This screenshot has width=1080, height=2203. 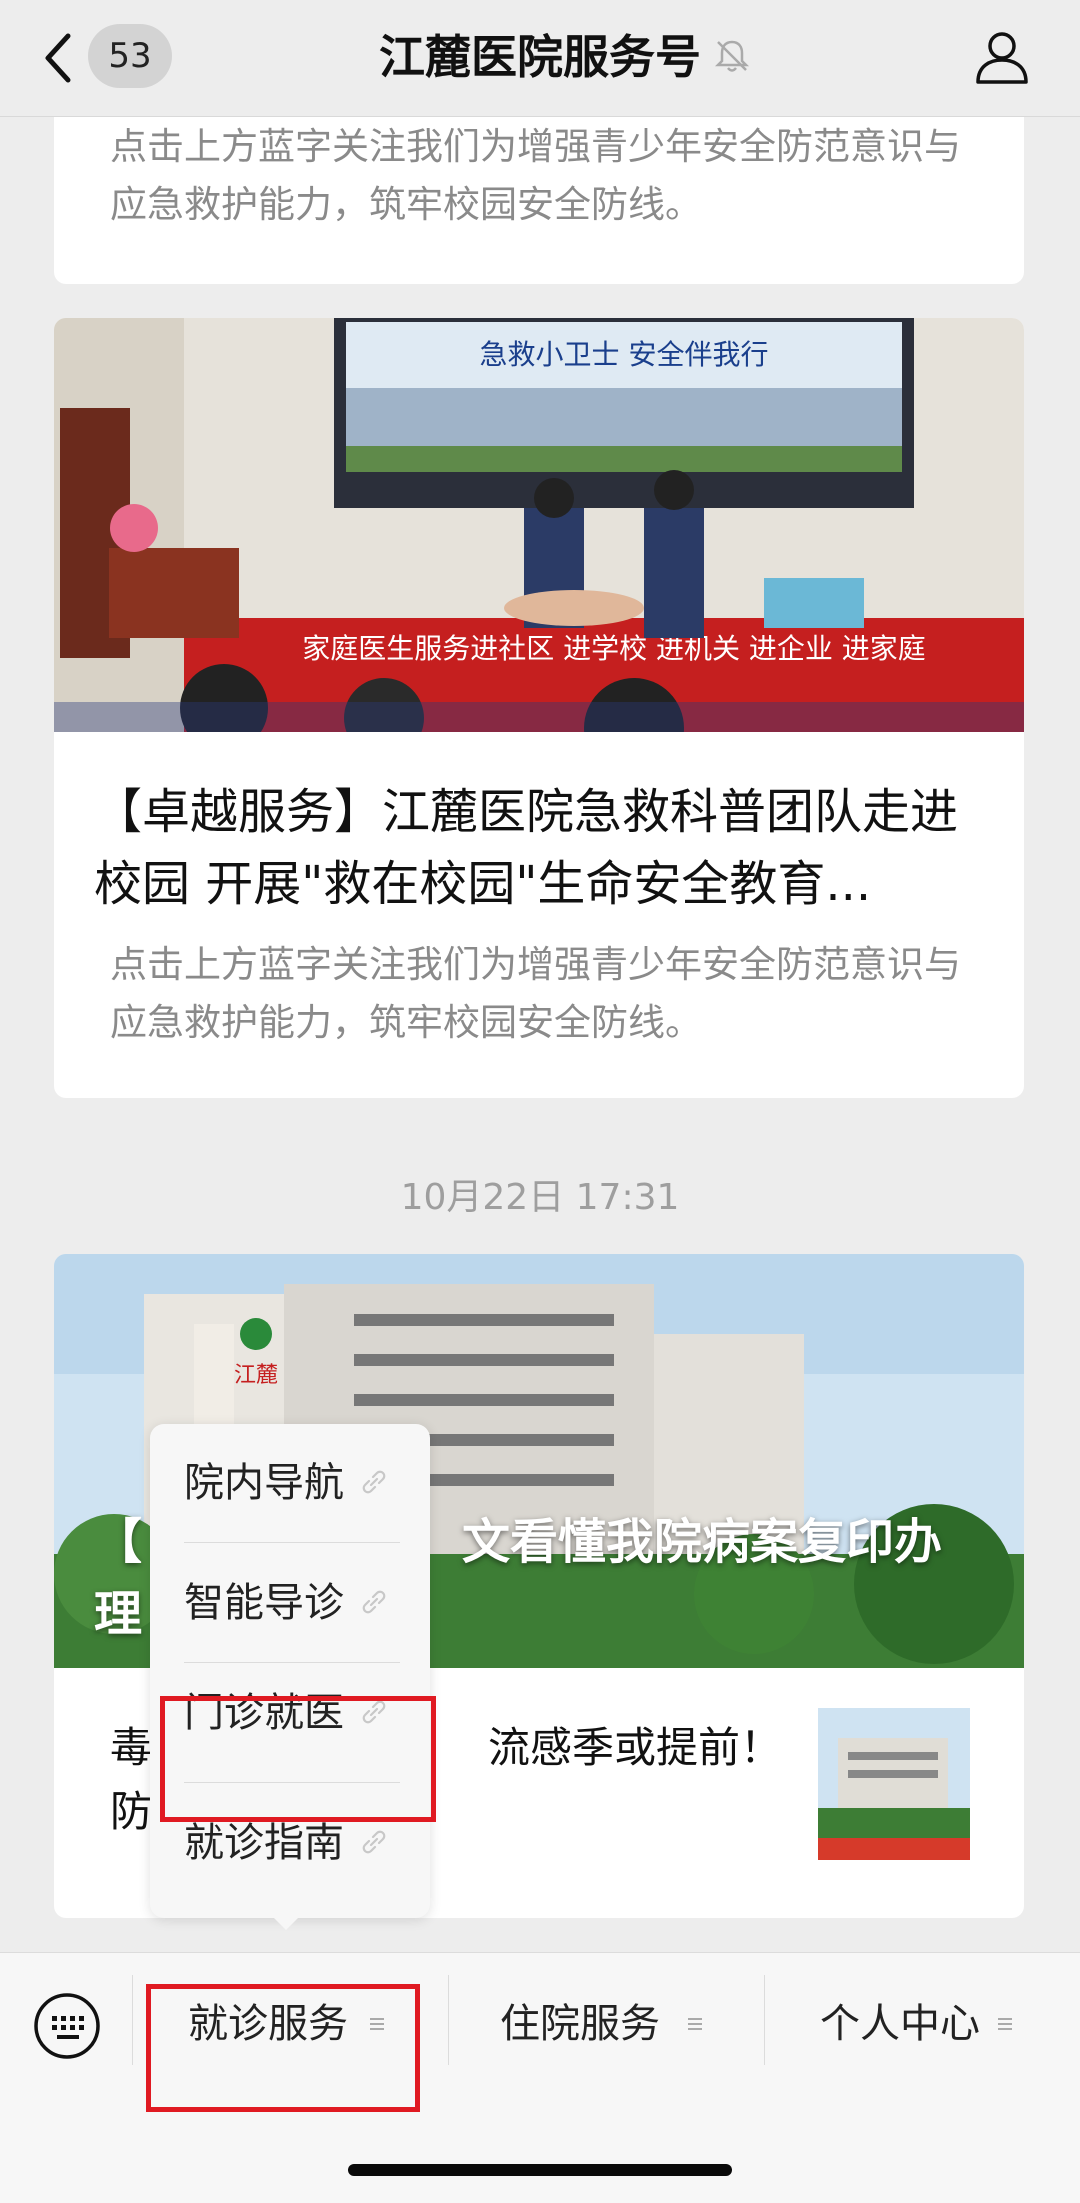 What do you see at coordinates (264, 1603) in the screenshot?
I see `submenu-item-label: 智能导诊` at bounding box center [264, 1603].